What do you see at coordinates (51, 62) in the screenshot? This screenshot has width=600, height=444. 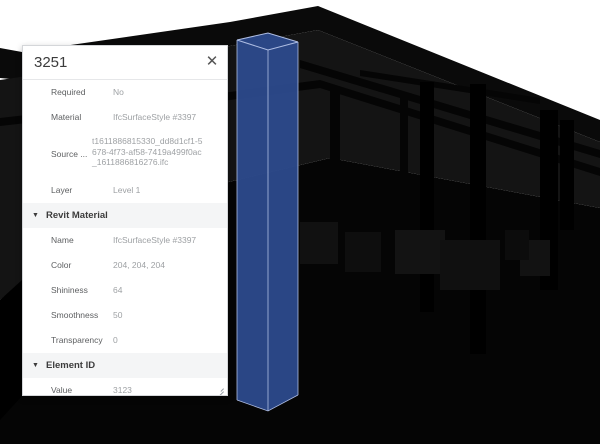 I see `panel-title: 3251` at bounding box center [51, 62].